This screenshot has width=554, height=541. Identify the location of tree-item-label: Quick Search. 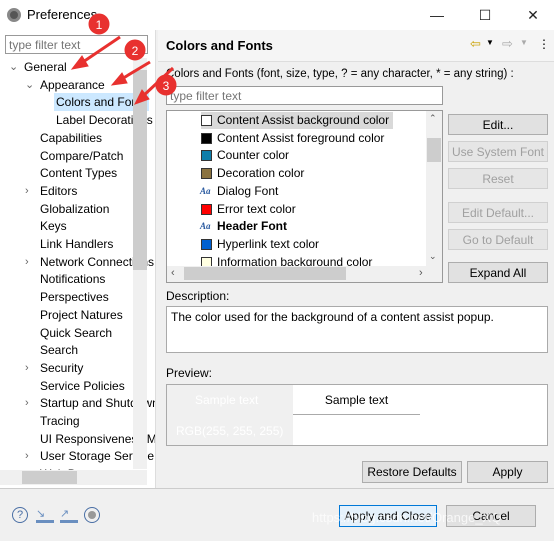
(76, 332).